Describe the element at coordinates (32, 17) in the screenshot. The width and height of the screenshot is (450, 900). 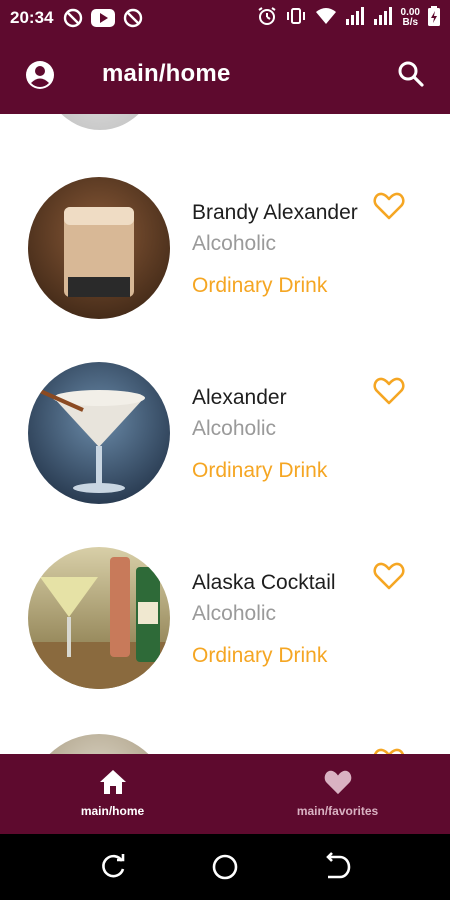
I see `status-time: 20:34` at that location.